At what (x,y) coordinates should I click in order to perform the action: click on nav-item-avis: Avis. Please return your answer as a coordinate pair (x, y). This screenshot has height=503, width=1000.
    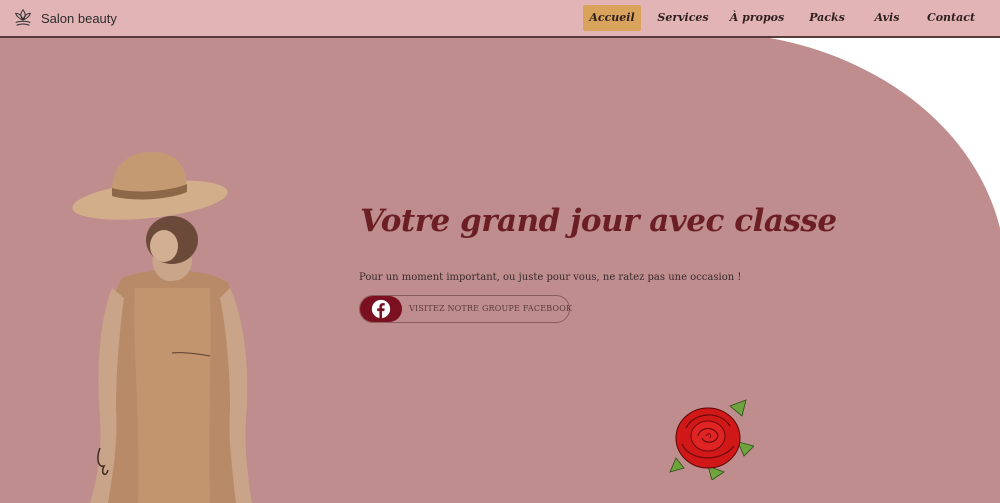
    Looking at the image, I should click on (887, 18).